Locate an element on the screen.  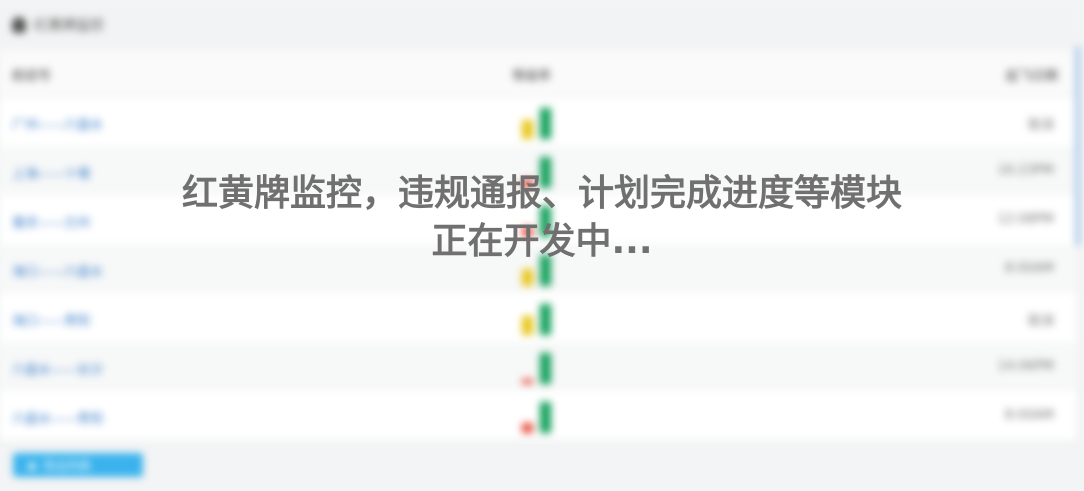
column-header-flight: 航班号 is located at coordinates (32, 76).